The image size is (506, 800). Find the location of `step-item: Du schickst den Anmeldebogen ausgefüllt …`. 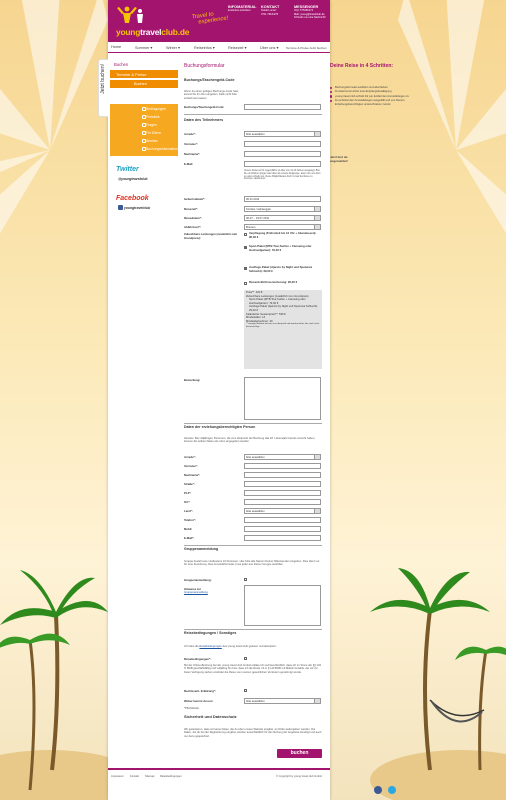

step-item: Du schickst den Anmeldebogen ausgefüllt … is located at coordinates (370, 102).